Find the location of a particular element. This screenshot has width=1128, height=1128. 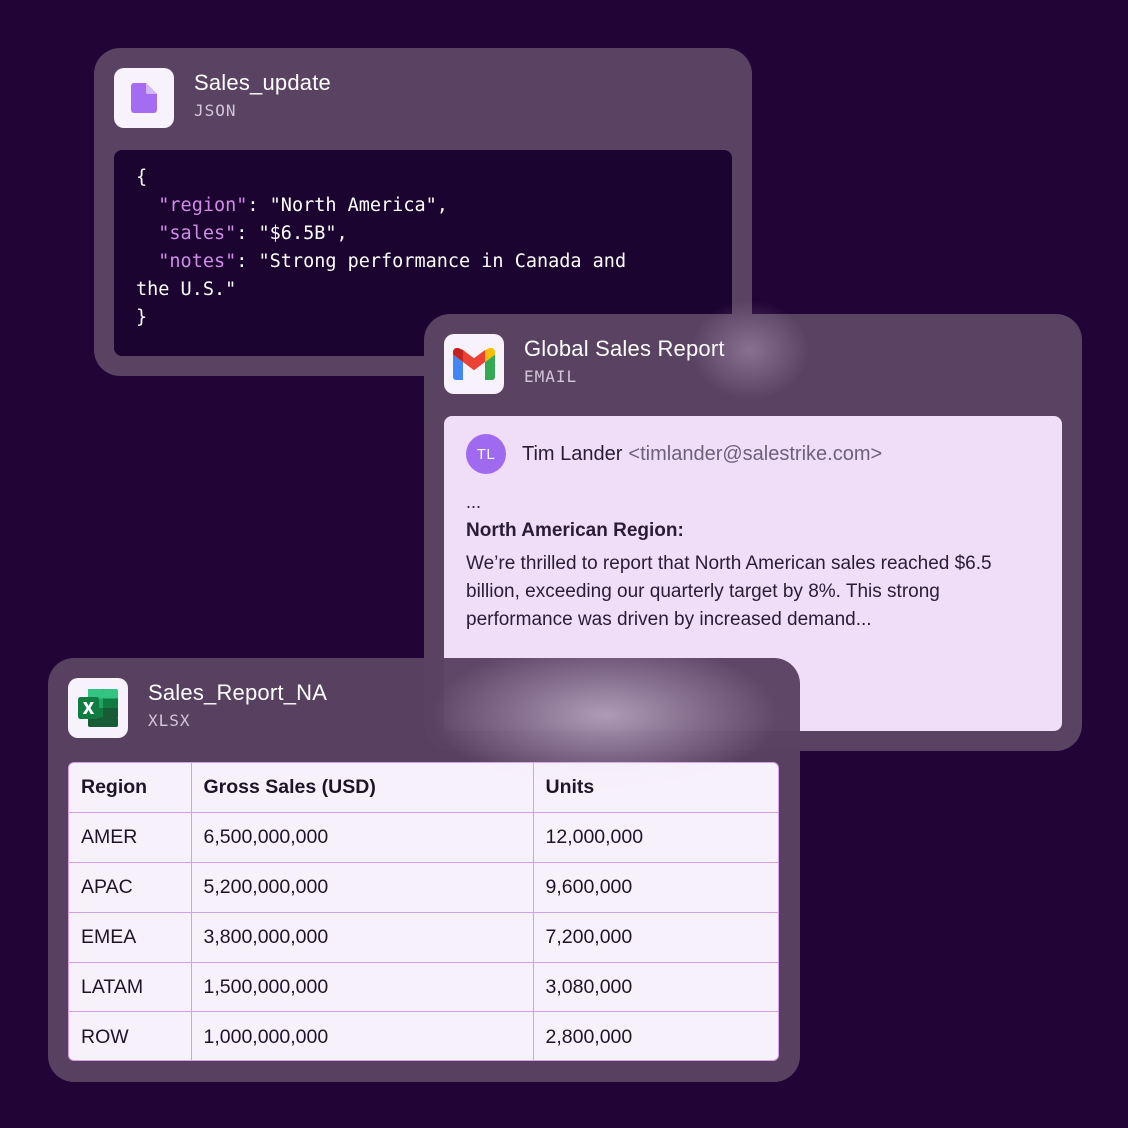

cell-region: ROW is located at coordinates (130, 1035).